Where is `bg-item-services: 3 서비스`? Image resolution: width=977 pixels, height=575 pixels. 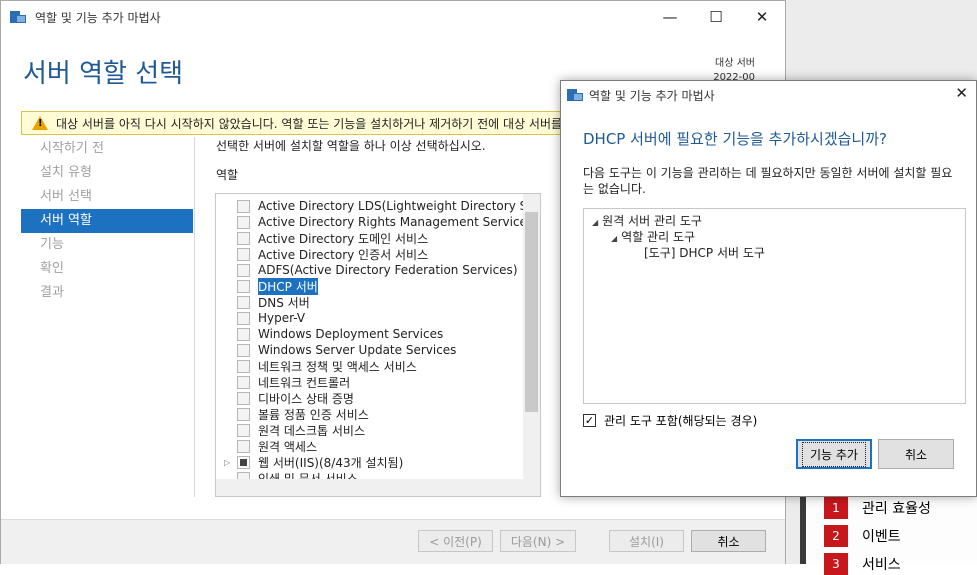 bg-item-services: 3 서비스 is located at coordinates (862, 564).